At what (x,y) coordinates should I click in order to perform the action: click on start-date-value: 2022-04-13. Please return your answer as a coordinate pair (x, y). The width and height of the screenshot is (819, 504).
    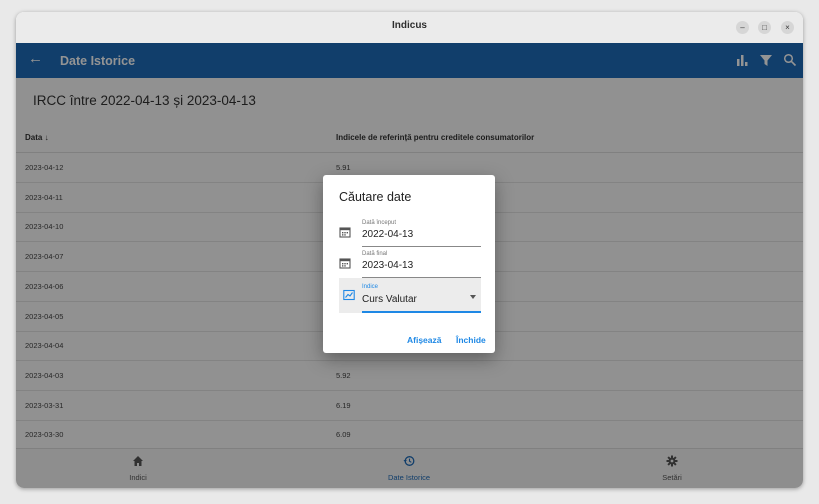
    Looking at the image, I should click on (388, 234).